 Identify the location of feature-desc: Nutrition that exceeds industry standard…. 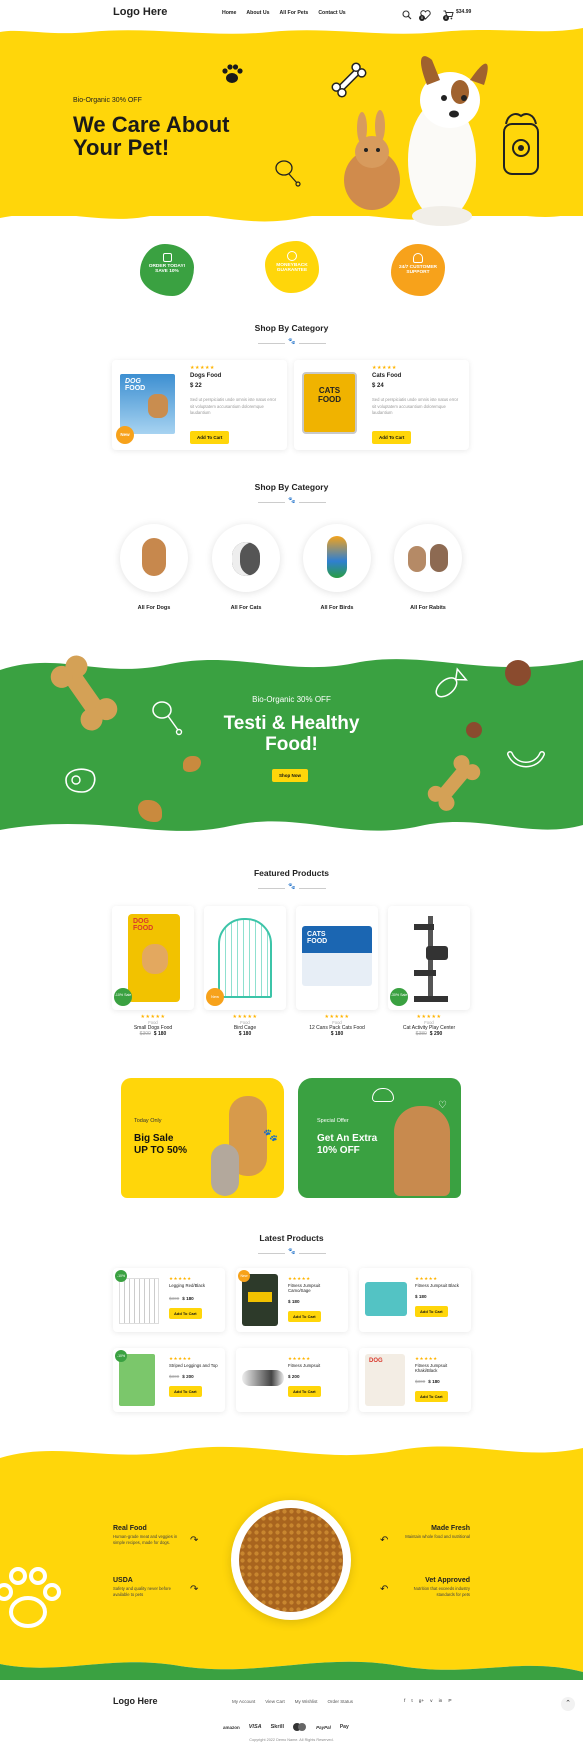
(441, 1591).